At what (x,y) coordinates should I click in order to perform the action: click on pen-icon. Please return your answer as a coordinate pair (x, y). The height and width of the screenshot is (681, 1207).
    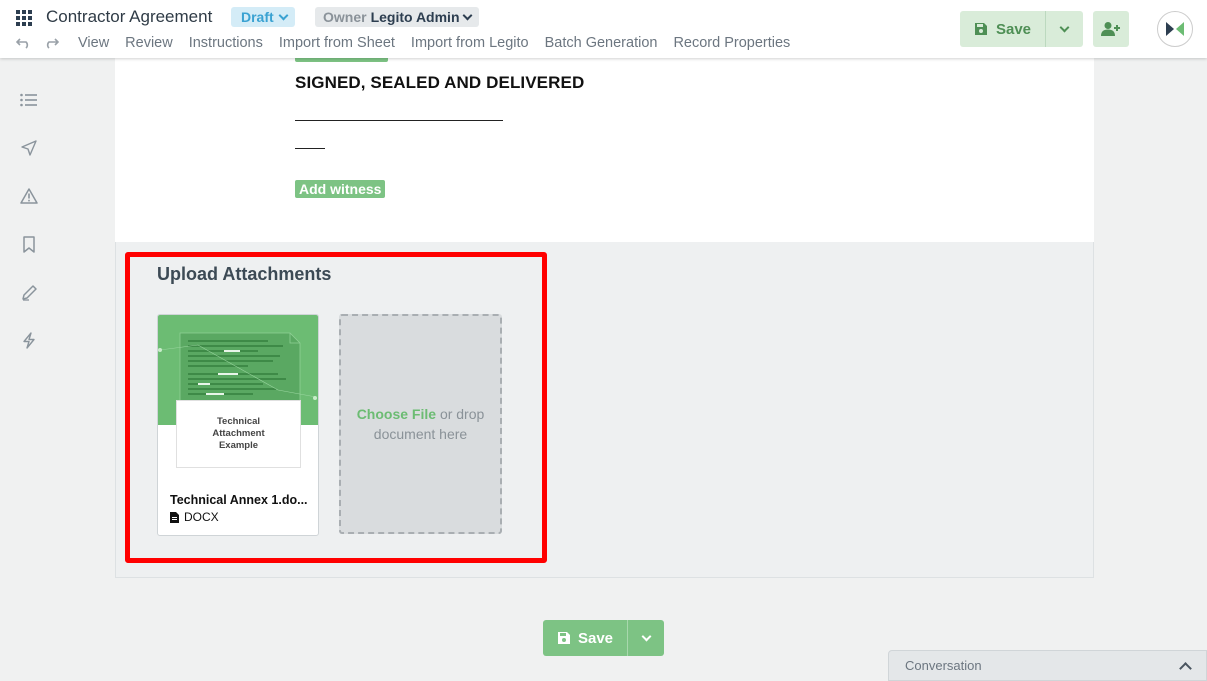
    Looking at the image, I should click on (29, 292).